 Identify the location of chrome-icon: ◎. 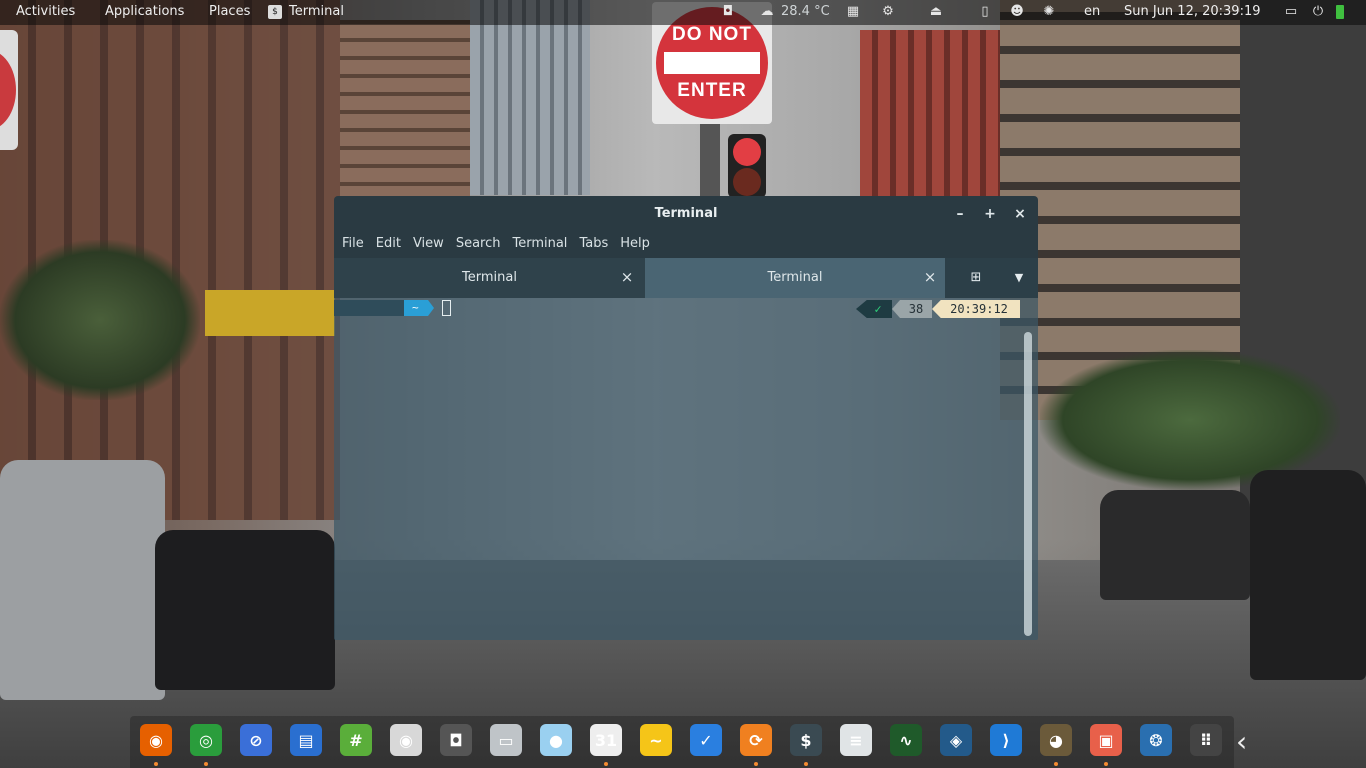
(206, 740).